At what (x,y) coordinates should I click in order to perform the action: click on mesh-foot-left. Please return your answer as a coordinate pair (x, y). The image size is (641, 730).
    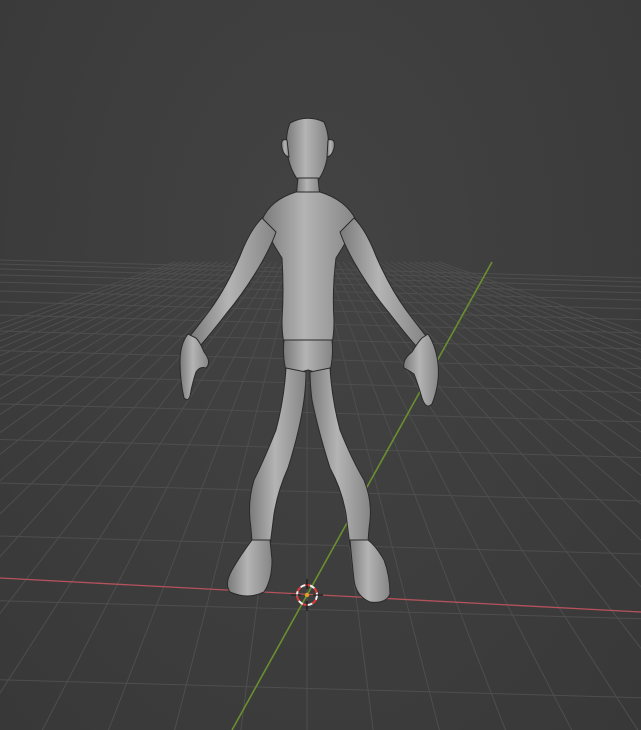
    Looking at the image, I should click on (249, 568).